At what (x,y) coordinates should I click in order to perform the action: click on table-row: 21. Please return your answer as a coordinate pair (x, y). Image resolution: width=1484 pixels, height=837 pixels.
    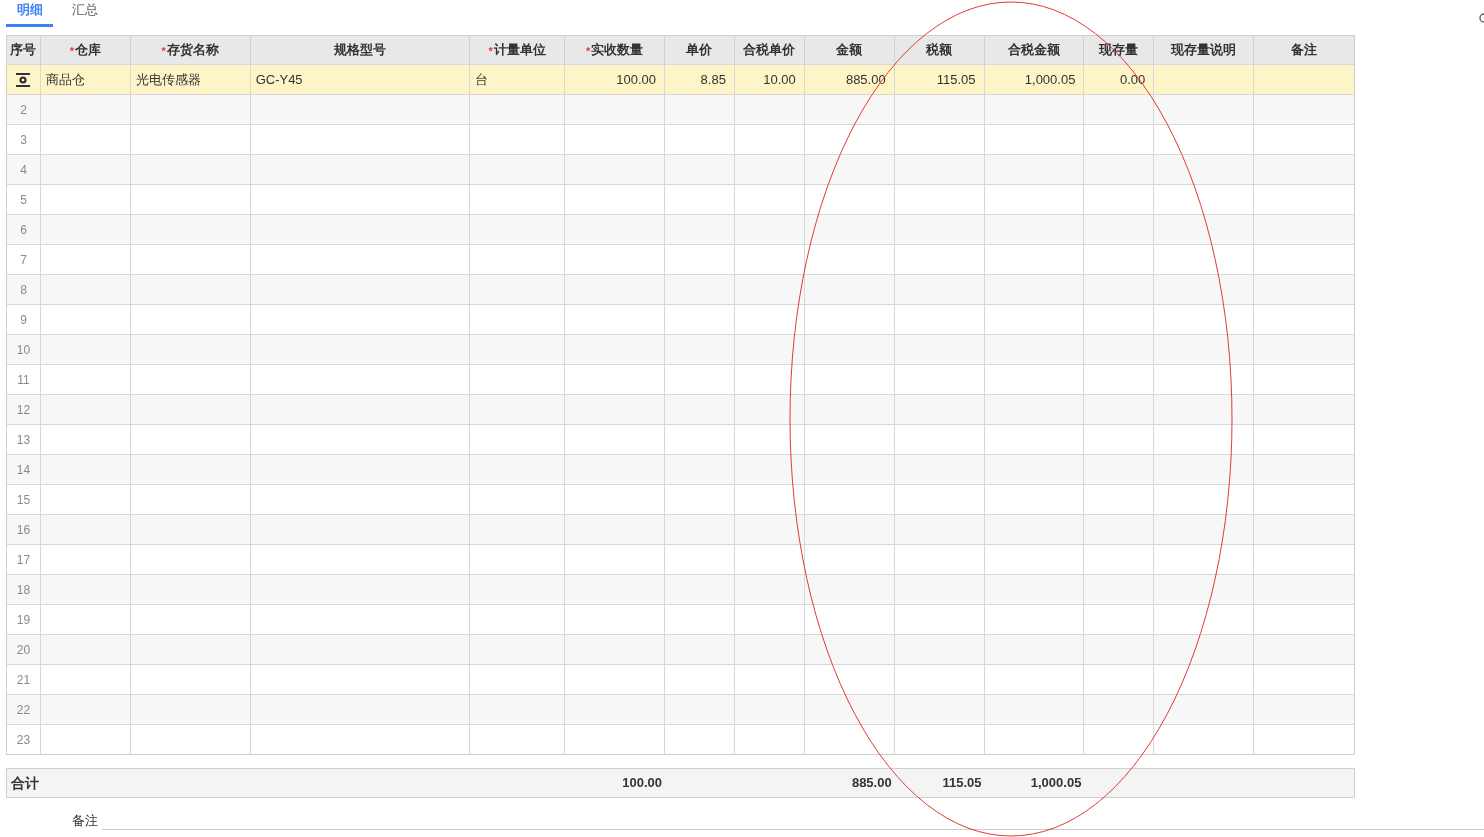
    Looking at the image, I should click on (680, 679).